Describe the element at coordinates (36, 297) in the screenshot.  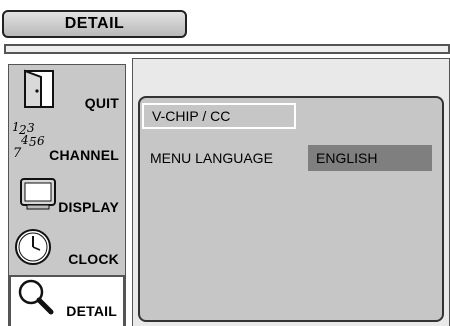
I see `magnifier-icon` at that location.